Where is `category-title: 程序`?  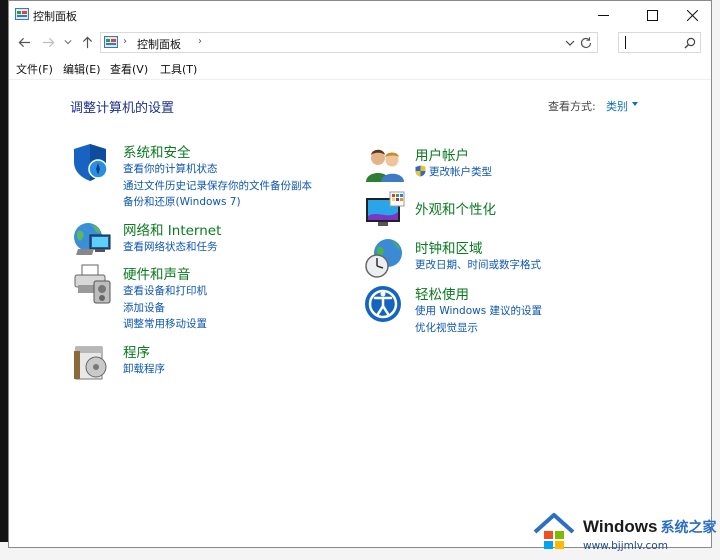
category-title: 程序 is located at coordinates (136, 351).